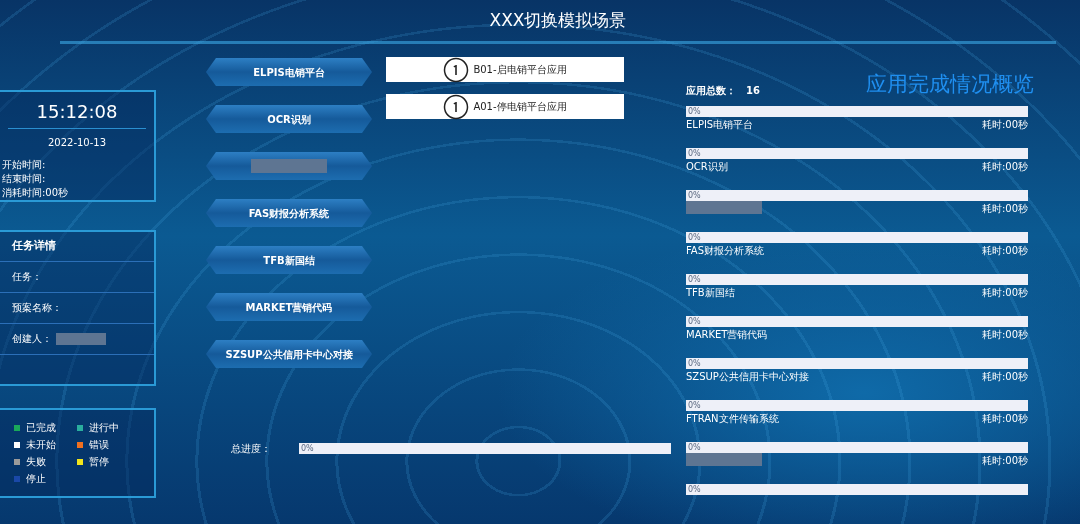  I want to click on legend-label: 未开始, so click(41, 445).